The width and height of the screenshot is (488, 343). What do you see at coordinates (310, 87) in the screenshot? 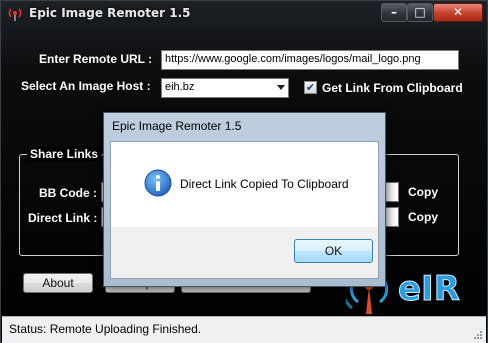
I see `clipboard-checkbox: ✔` at bounding box center [310, 87].